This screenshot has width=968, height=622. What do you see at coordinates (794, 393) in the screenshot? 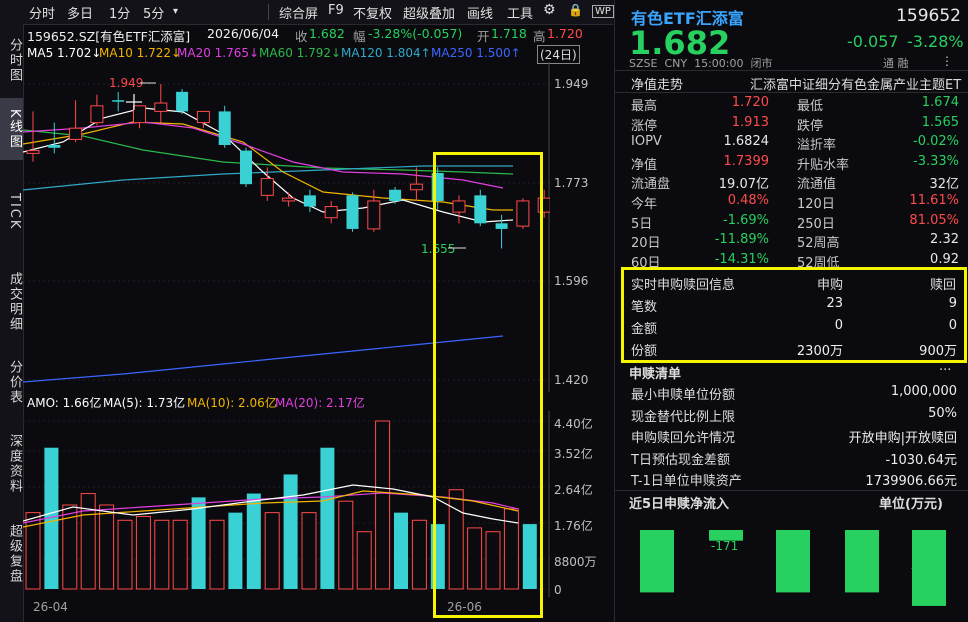
I see `list-row: 最小申赎单位份额 1,000,000` at bounding box center [794, 393].